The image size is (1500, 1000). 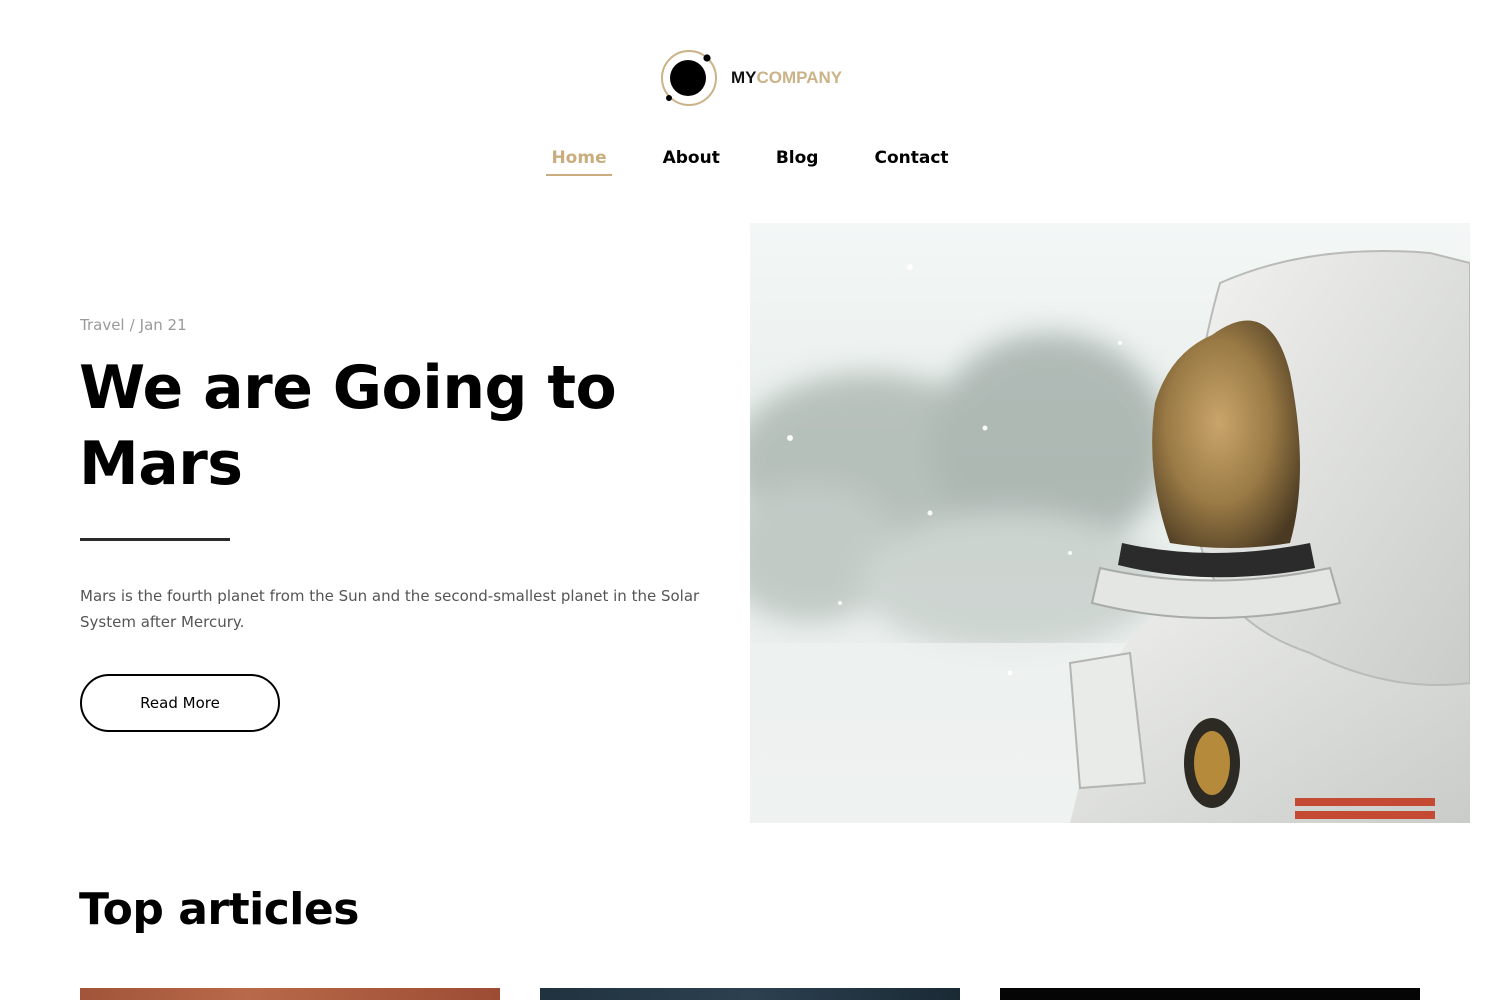 What do you see at coordinates (102, 325) in the screenshot?
I see `post-category: Travel` at bounding box center [102, 325].